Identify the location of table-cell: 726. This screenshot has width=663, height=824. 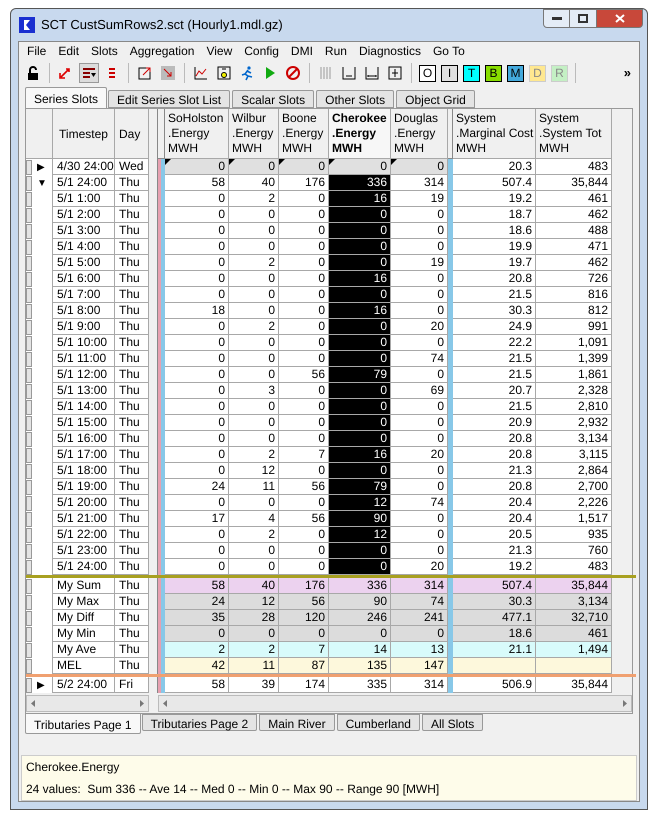
(574, 279).